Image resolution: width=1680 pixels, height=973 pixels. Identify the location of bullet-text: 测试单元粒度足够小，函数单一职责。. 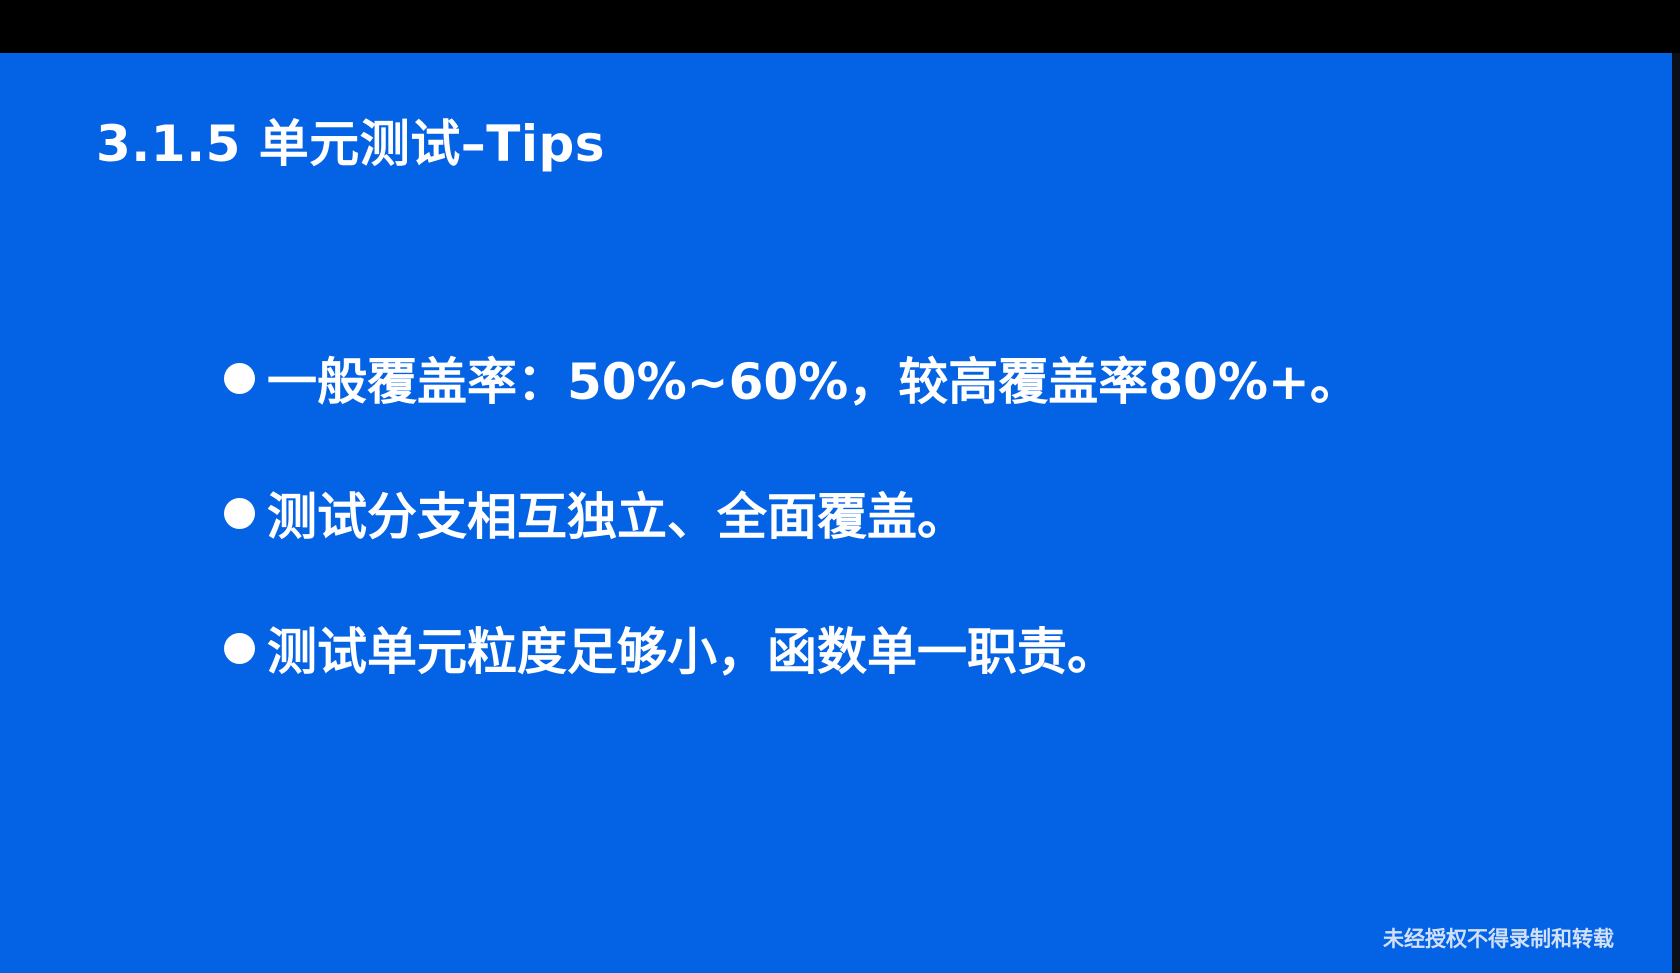
(692, 652).